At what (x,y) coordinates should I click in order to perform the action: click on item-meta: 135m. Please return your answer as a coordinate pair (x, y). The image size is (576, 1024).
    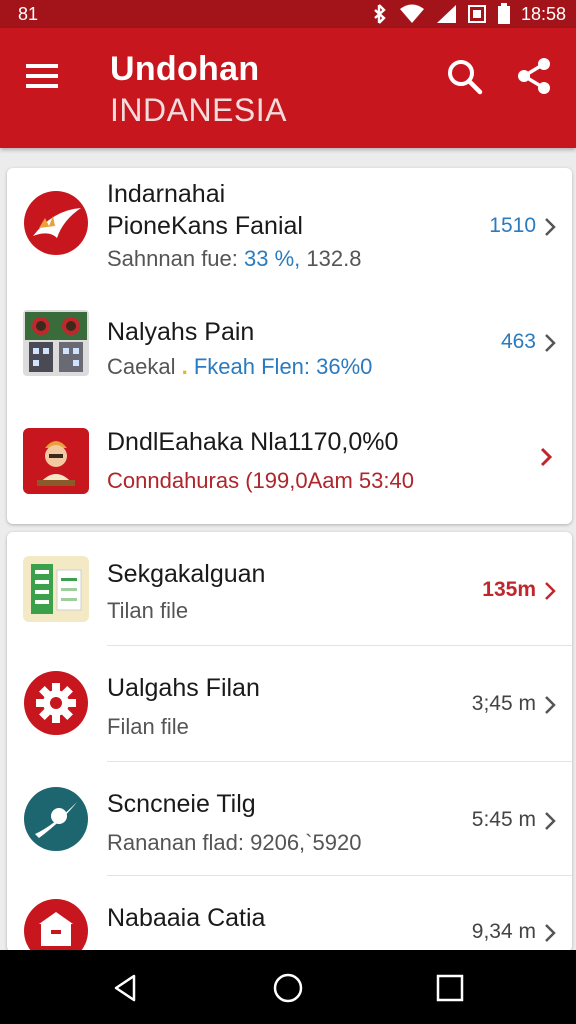
    Looking at the image, I should click on (509, 589).